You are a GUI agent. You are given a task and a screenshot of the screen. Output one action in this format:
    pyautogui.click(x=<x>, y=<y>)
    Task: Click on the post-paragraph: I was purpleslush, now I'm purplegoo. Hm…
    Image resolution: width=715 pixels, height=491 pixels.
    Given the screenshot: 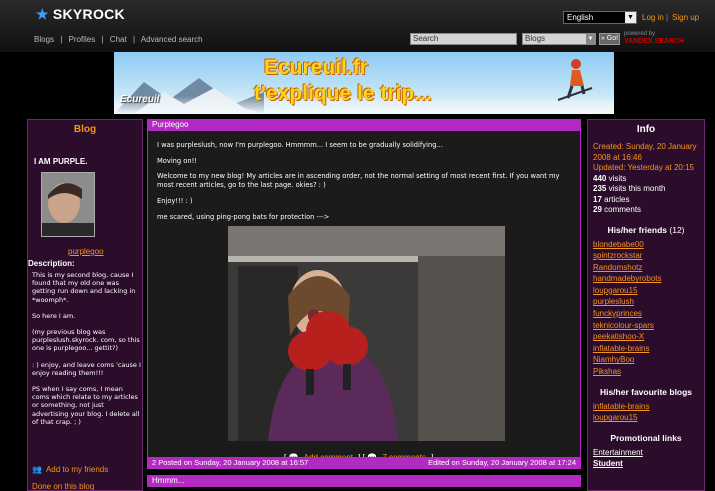 What is the action you would take?
    pyautogui.click(x=300, y=145)
    